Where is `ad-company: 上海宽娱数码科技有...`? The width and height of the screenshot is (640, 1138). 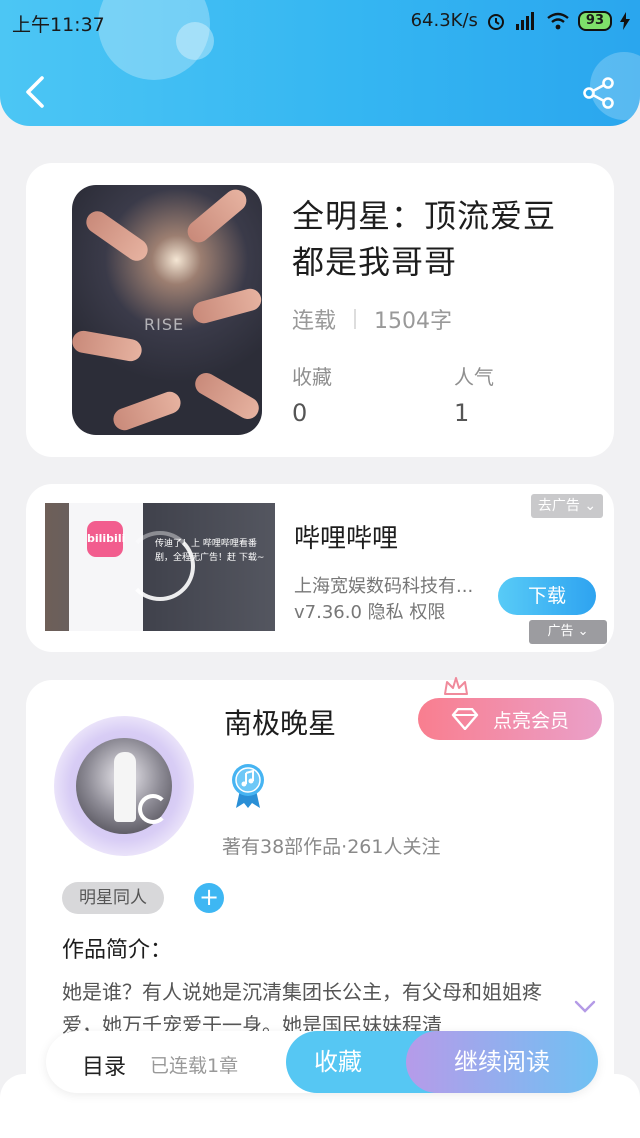 ad-company: 上海宽娱数码科技有... is located at coordinates (384, 586).